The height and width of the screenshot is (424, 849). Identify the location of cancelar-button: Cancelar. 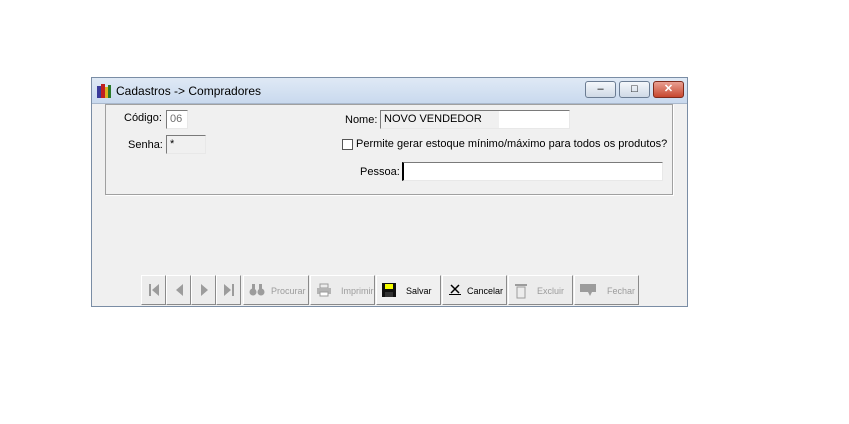
(474, 290).